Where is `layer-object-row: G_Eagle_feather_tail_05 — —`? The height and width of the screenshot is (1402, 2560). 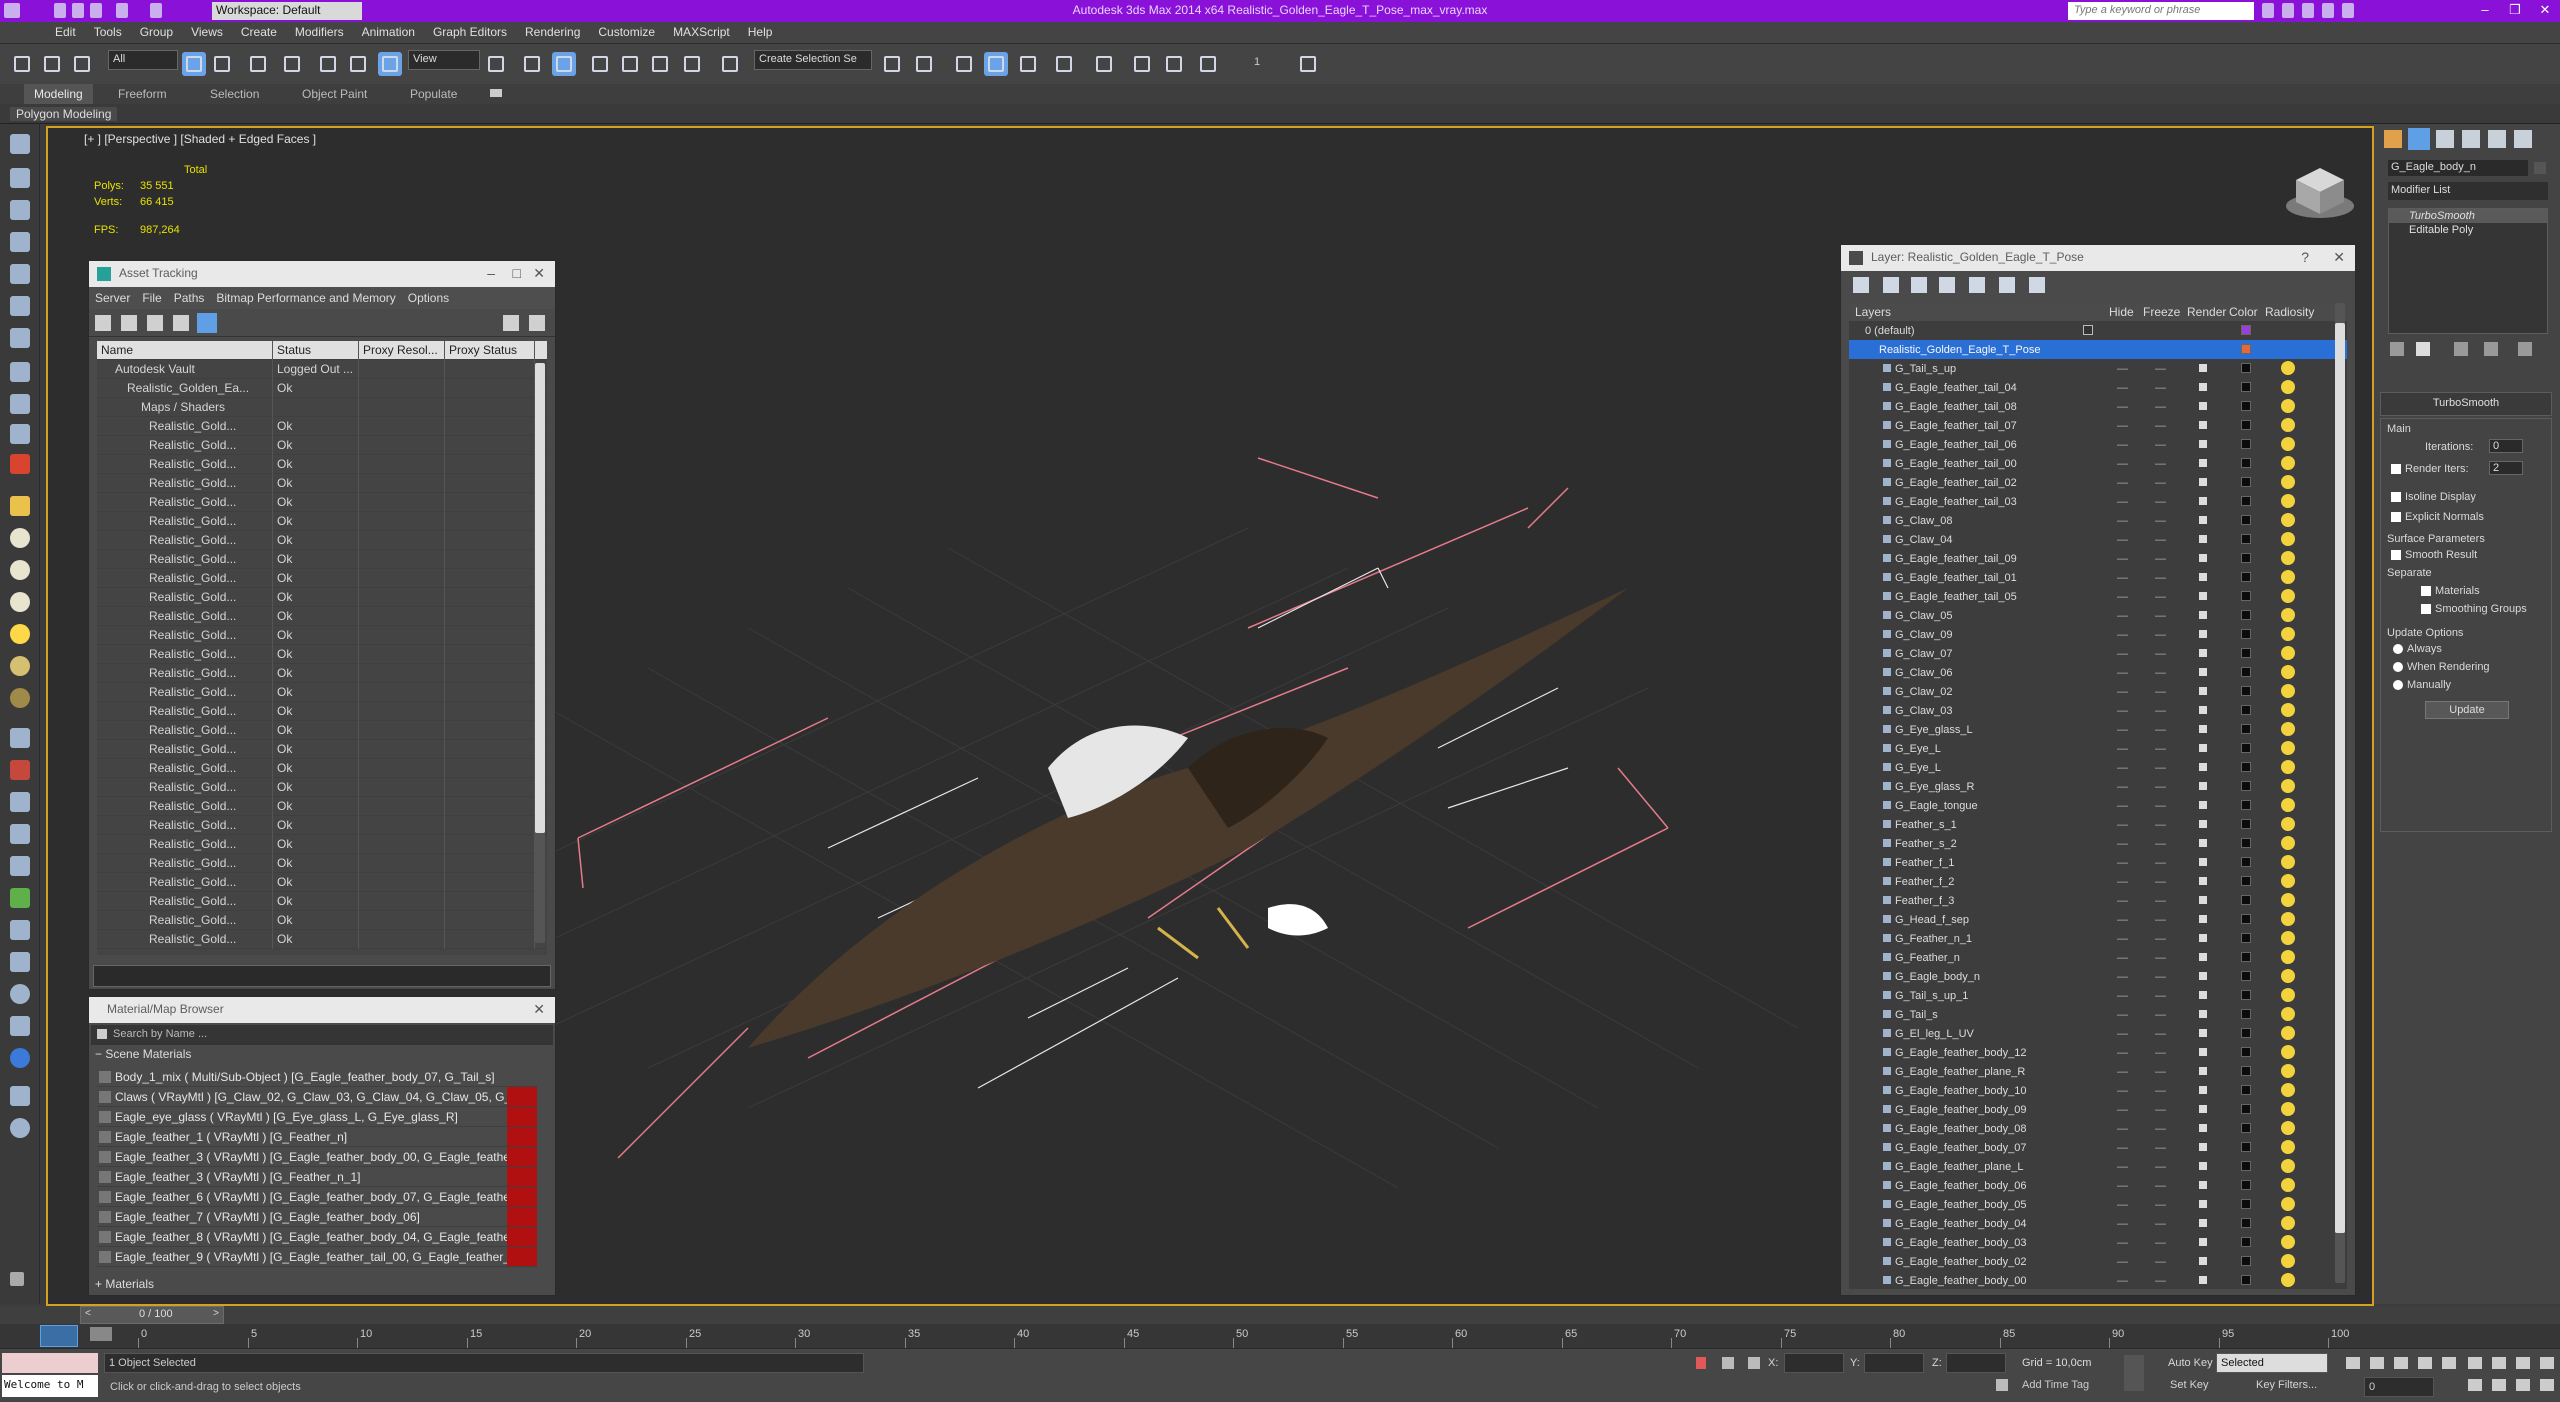 layer-object-row: G_Eagle_feather_tail_05 — — is located at coordinates (2098, 596).